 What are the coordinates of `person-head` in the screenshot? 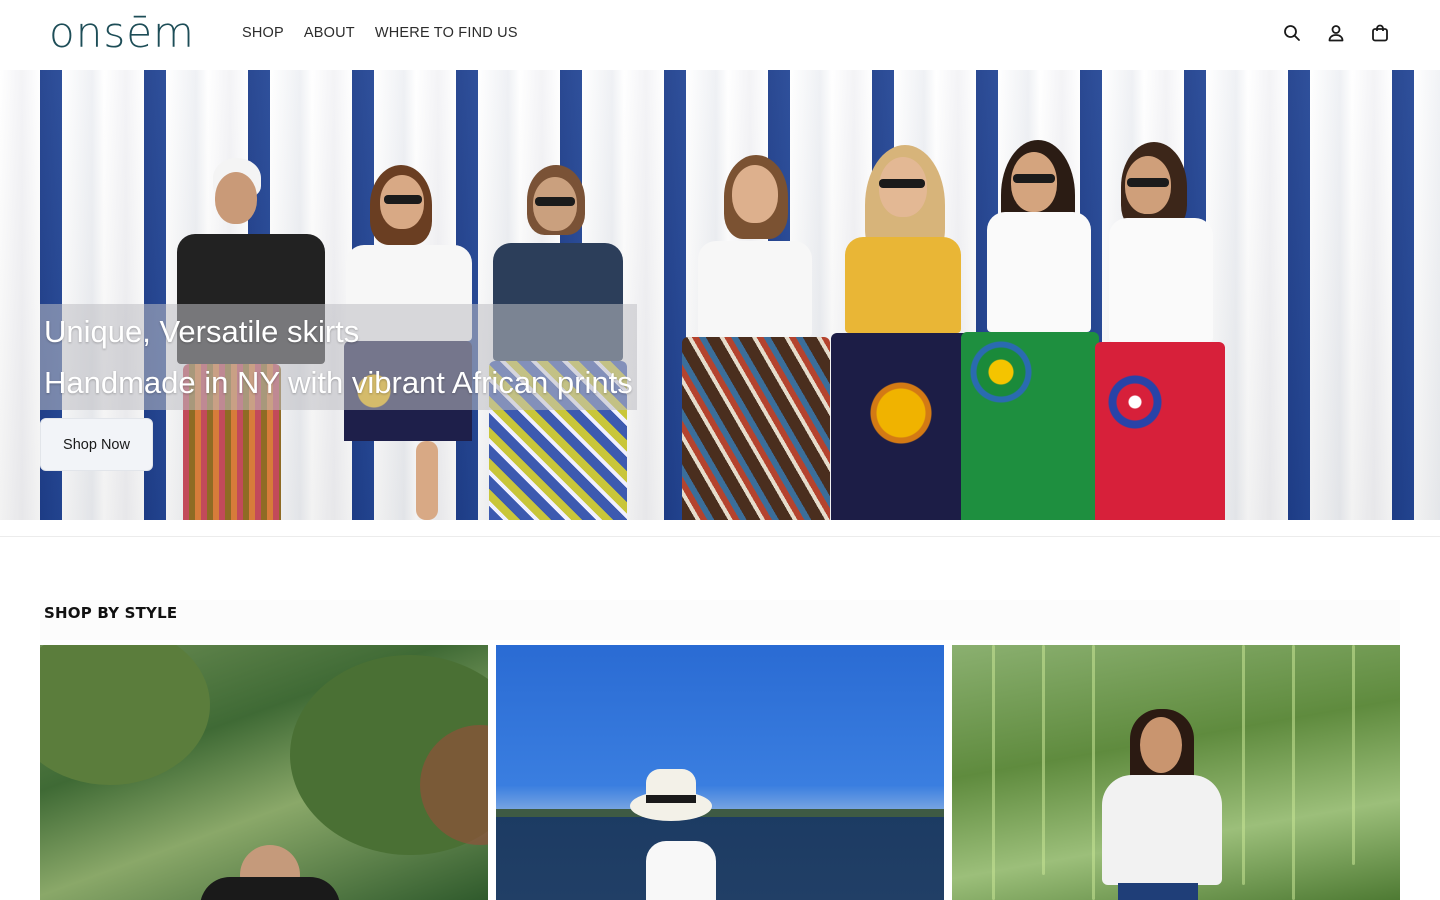 It's located at (1161, 745).